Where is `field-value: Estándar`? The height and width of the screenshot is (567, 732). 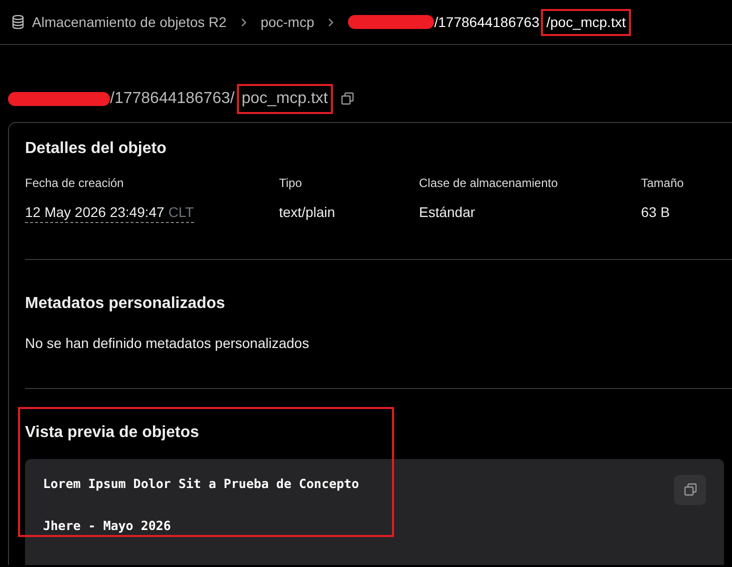 field-value: Estándar is located at coordinates (447, 212).